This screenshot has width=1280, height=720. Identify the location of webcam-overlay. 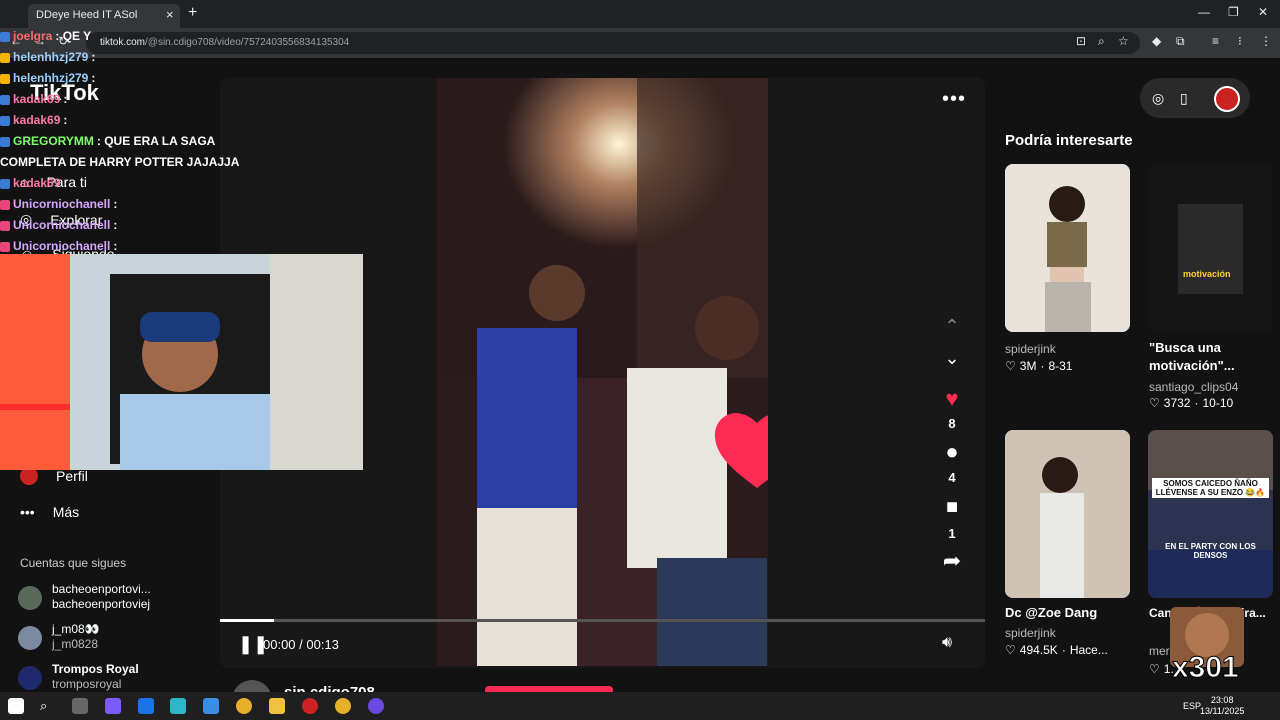
(181, 362).